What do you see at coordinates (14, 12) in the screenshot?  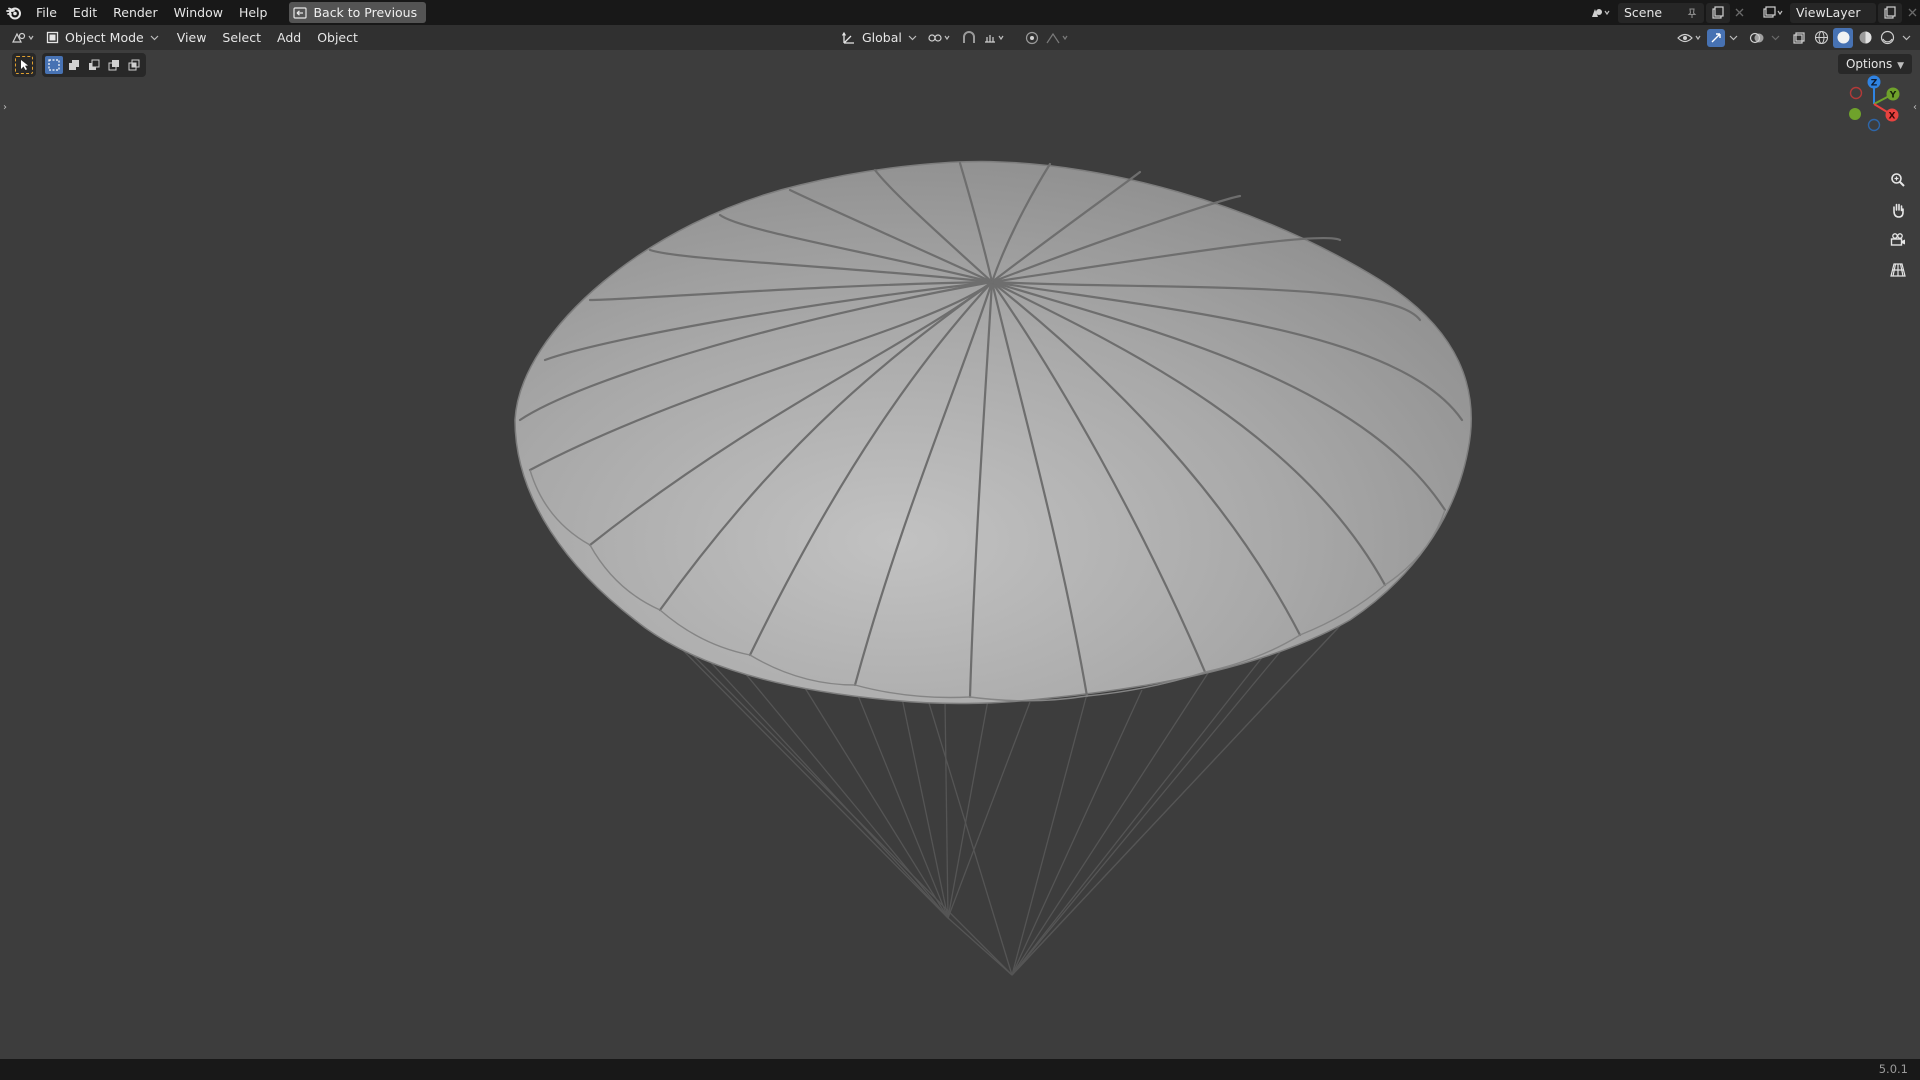 I see `blender-logo-icon` at bounding box center [14, 12].